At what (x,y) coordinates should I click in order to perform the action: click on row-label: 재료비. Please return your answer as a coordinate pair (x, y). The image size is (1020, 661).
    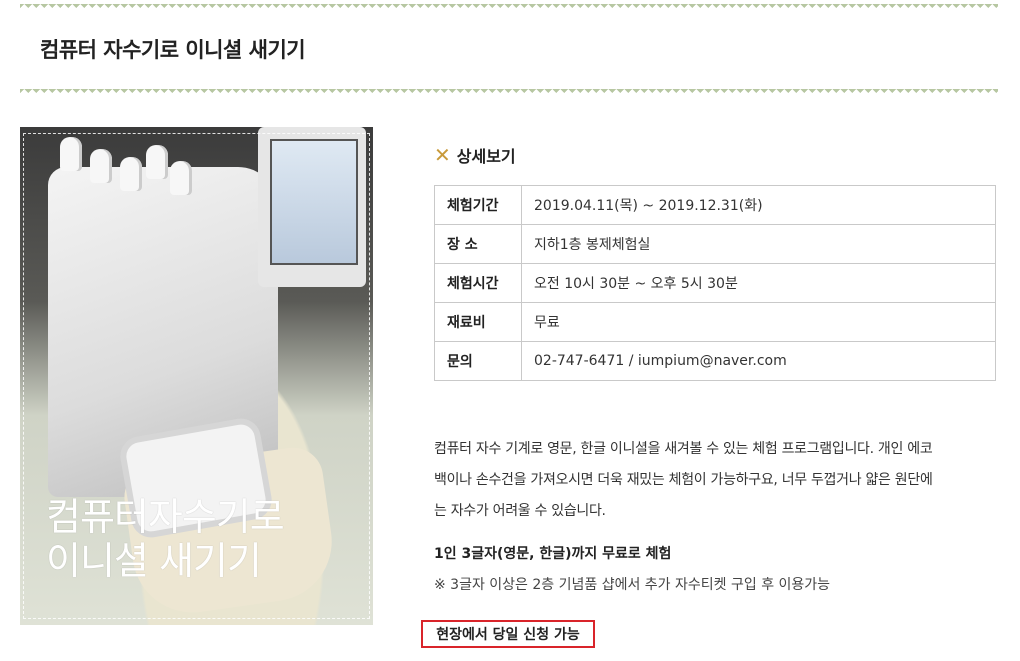
    Looking at the image, I should click on (478, 322).